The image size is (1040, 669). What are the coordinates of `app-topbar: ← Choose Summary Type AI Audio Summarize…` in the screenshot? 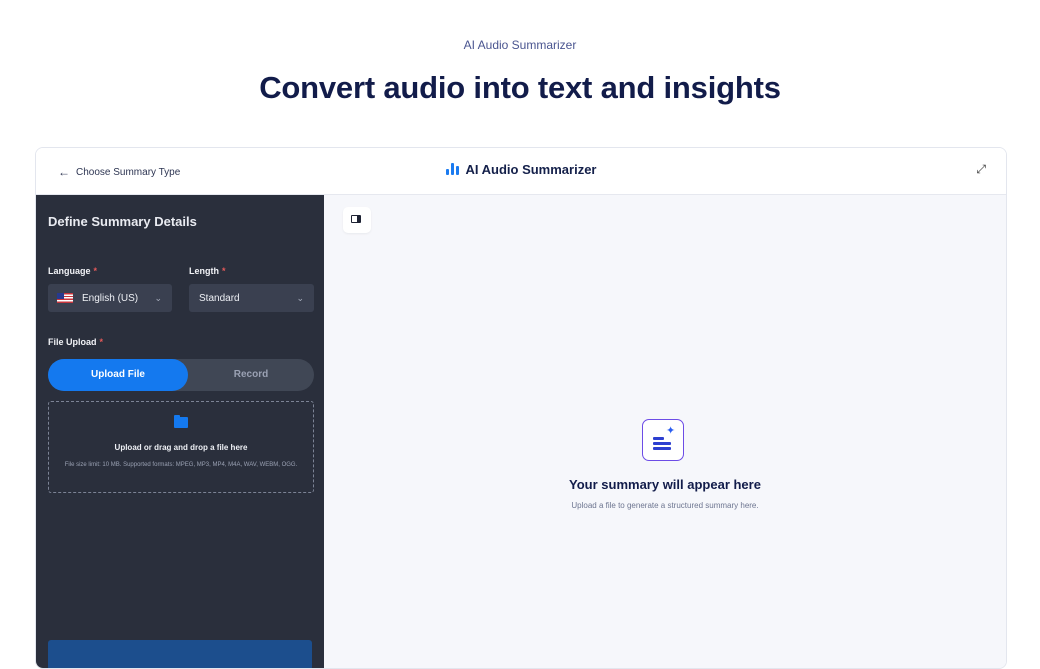 It's located at (521, 171).